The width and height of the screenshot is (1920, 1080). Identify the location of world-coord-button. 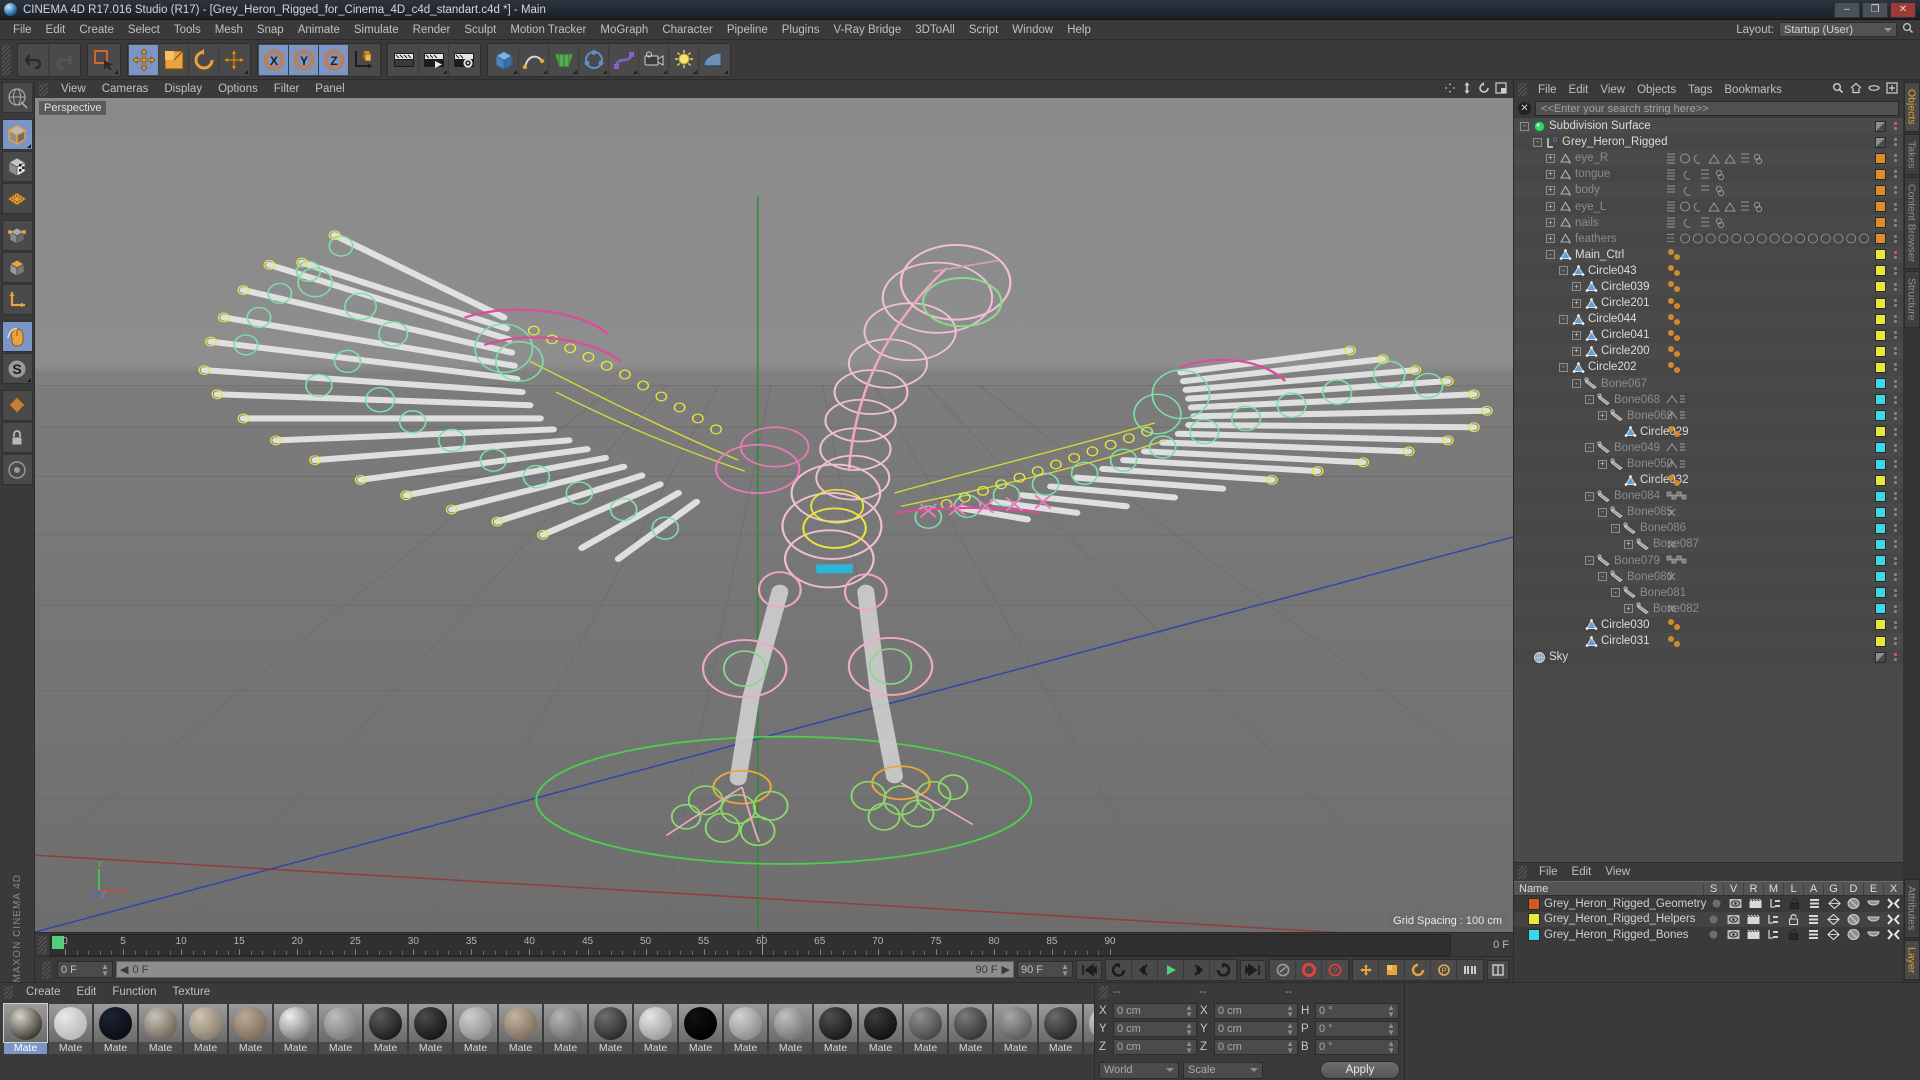
(364, 59).